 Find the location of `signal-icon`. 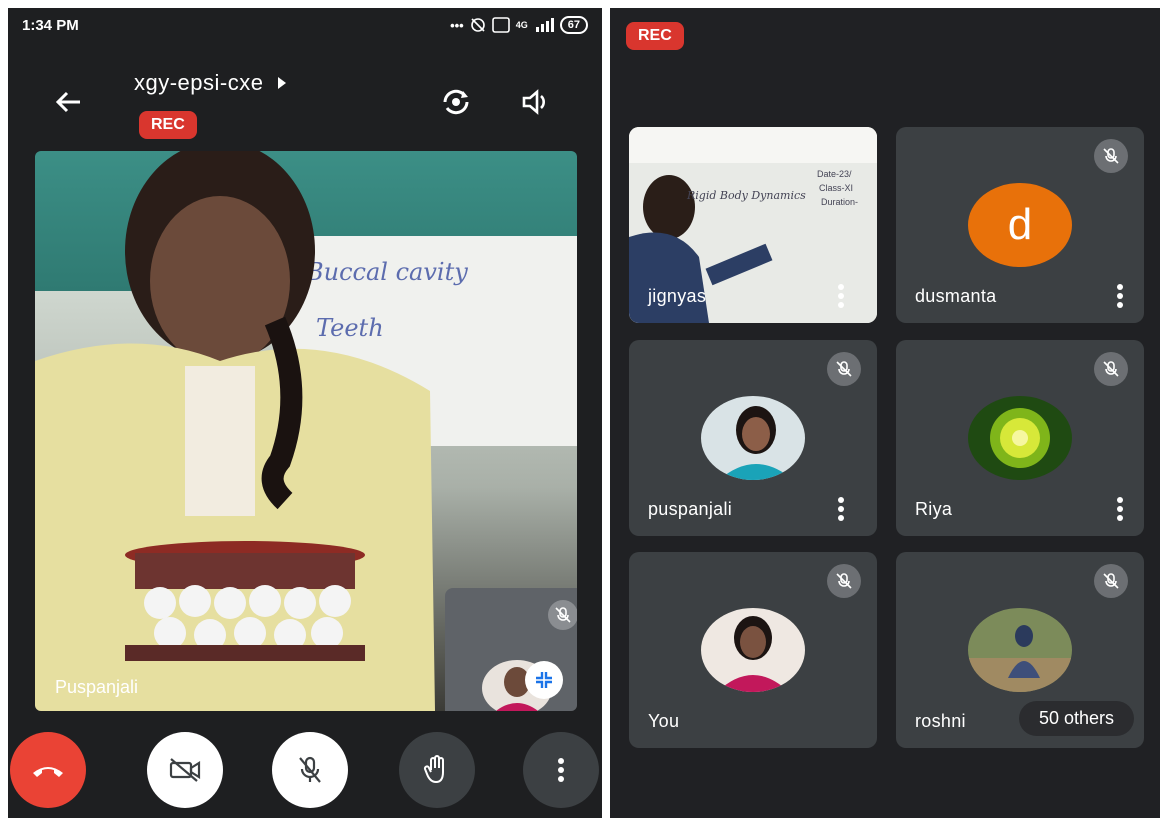

signal-icon is located at coordinates (544, 25).